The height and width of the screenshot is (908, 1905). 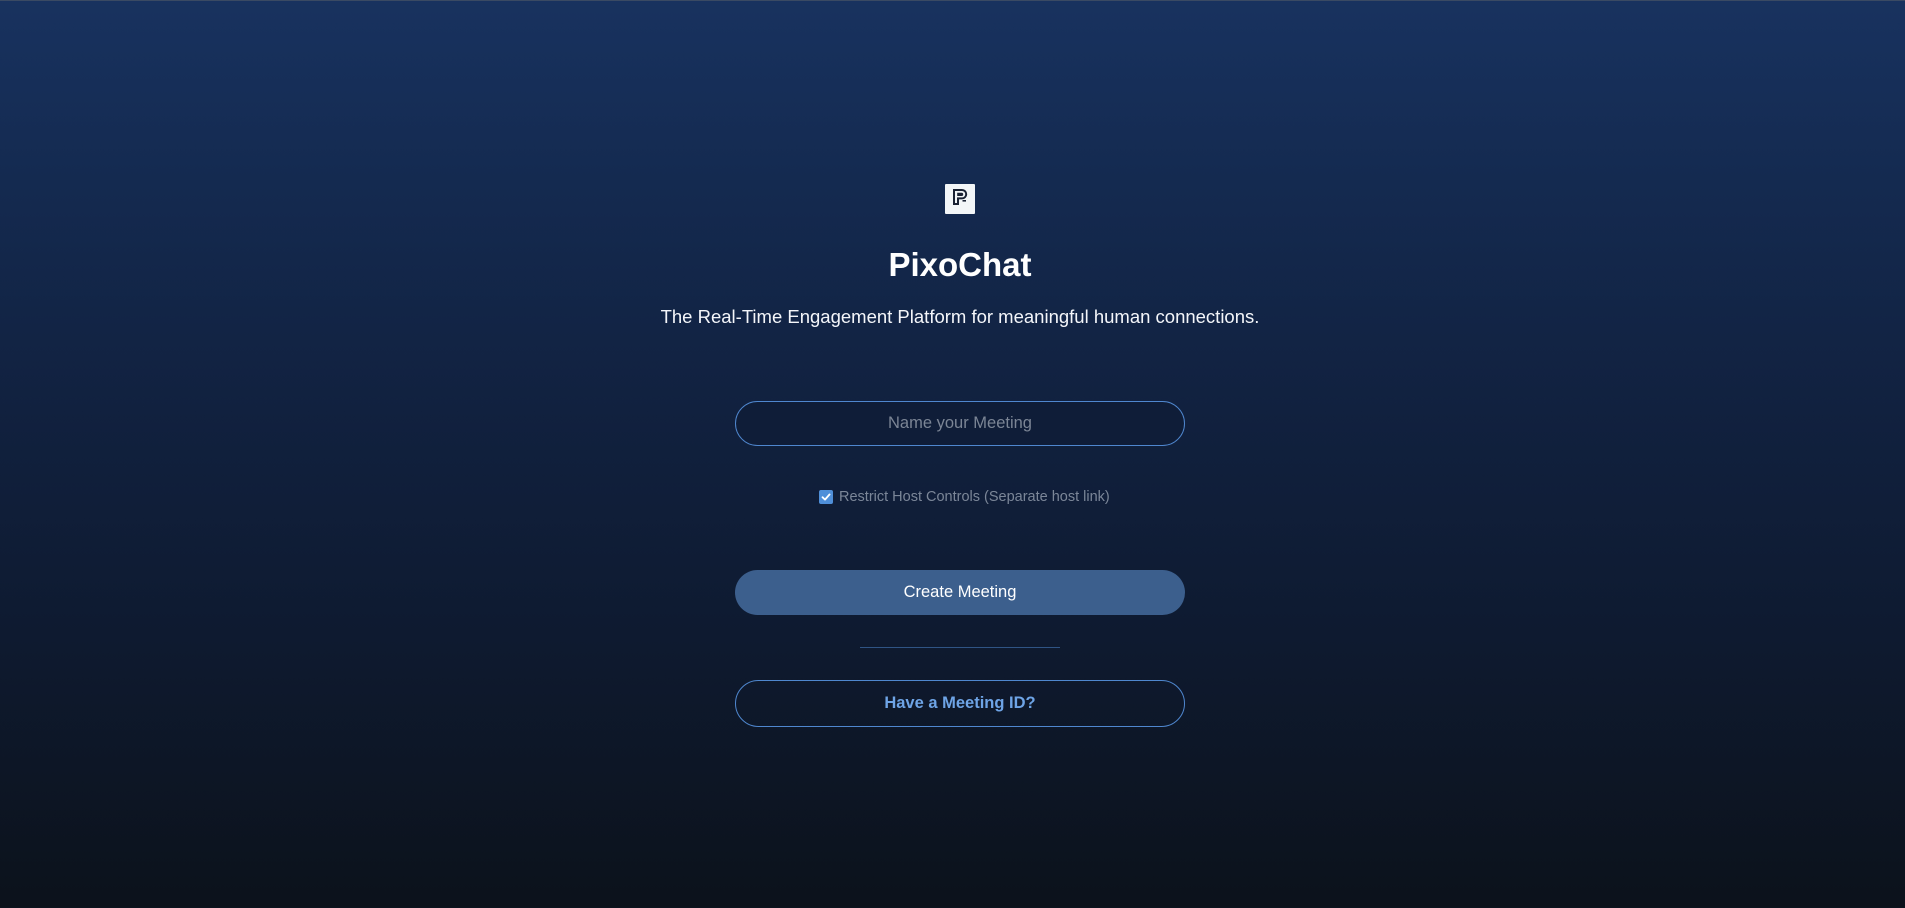 What do you see at coordinates (960, 423) in the screenshot?
I see `meeting-name-input` at bounding box center [960, 423].